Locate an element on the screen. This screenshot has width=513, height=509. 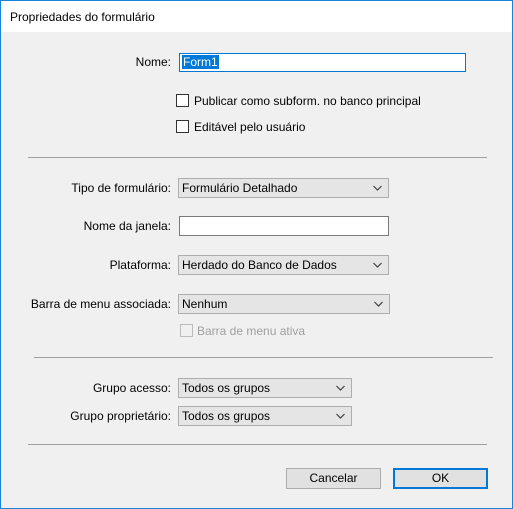
window-title: Propriedades do formulário is located at coordinates (82, 17).